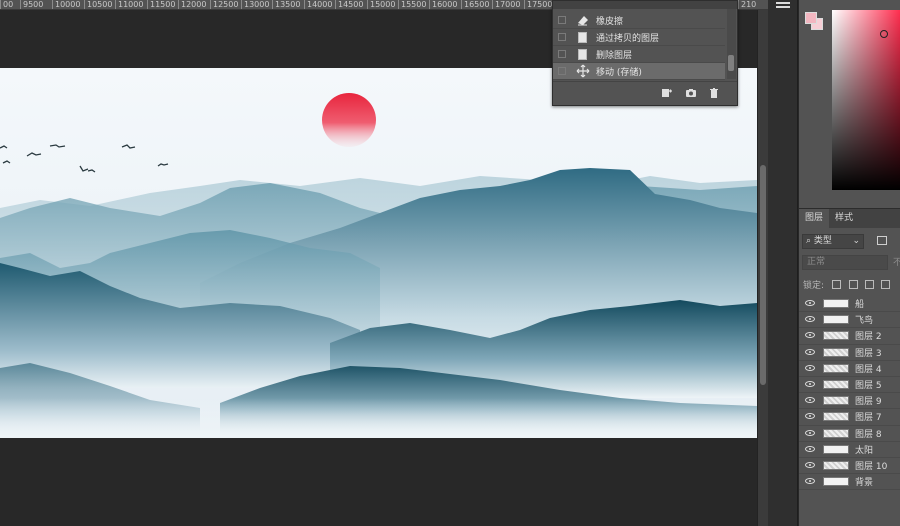 The width and height of the screenshot is (900, 526). Describe the element at coordinates (849, 385) in the screenshot. I see `layer-row: 图层 5` at that location.